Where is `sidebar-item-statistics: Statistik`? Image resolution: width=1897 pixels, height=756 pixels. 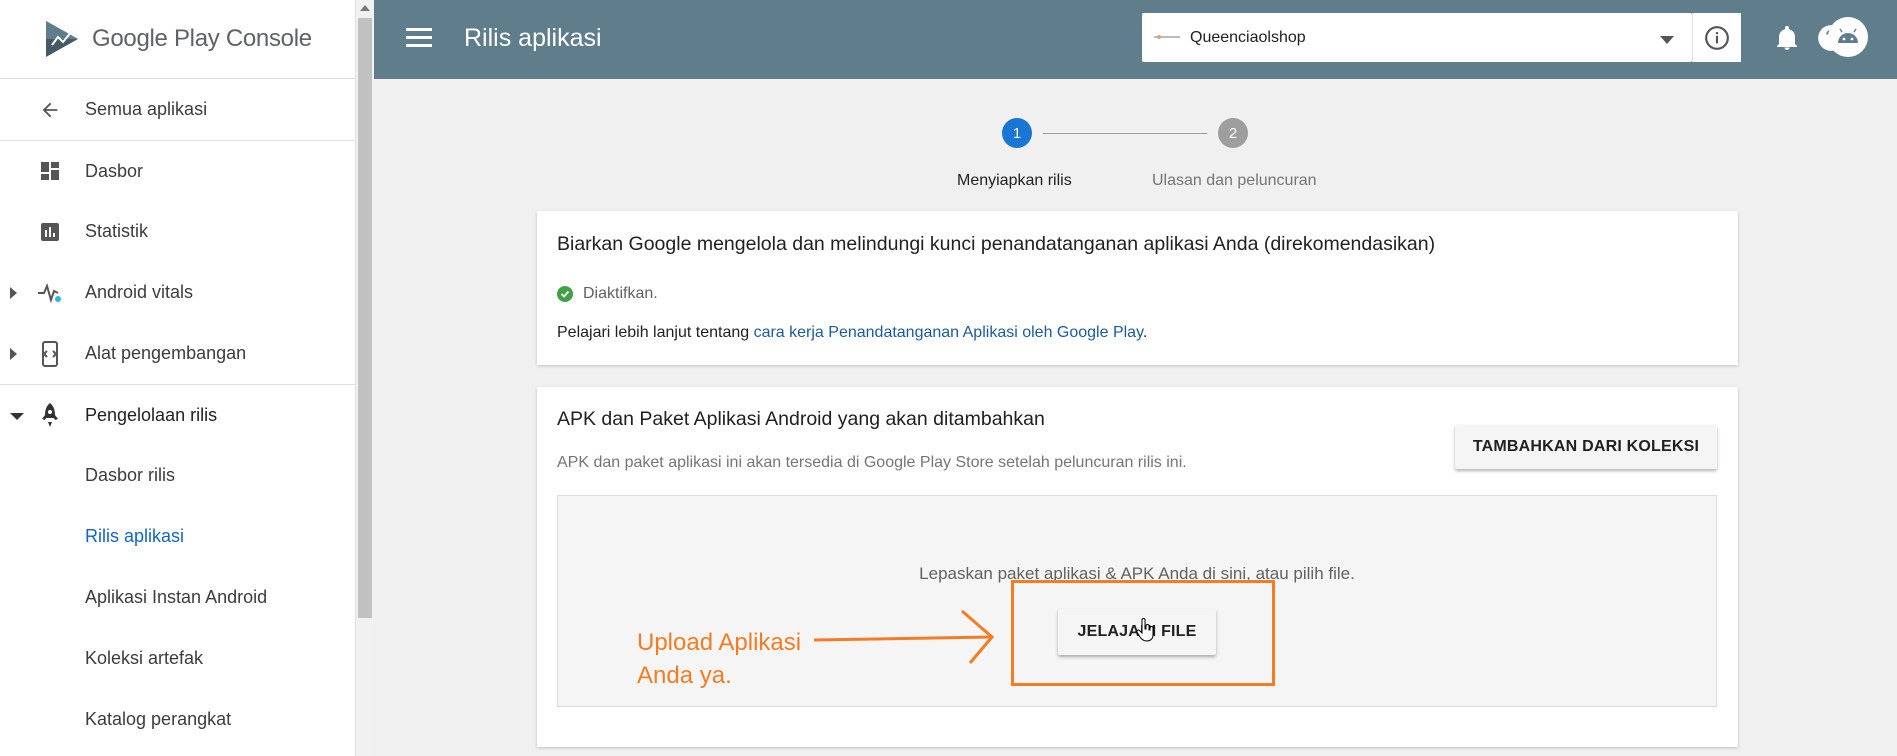 sidebar-item-statistics: Statistik is located at coordinates (177, 231).